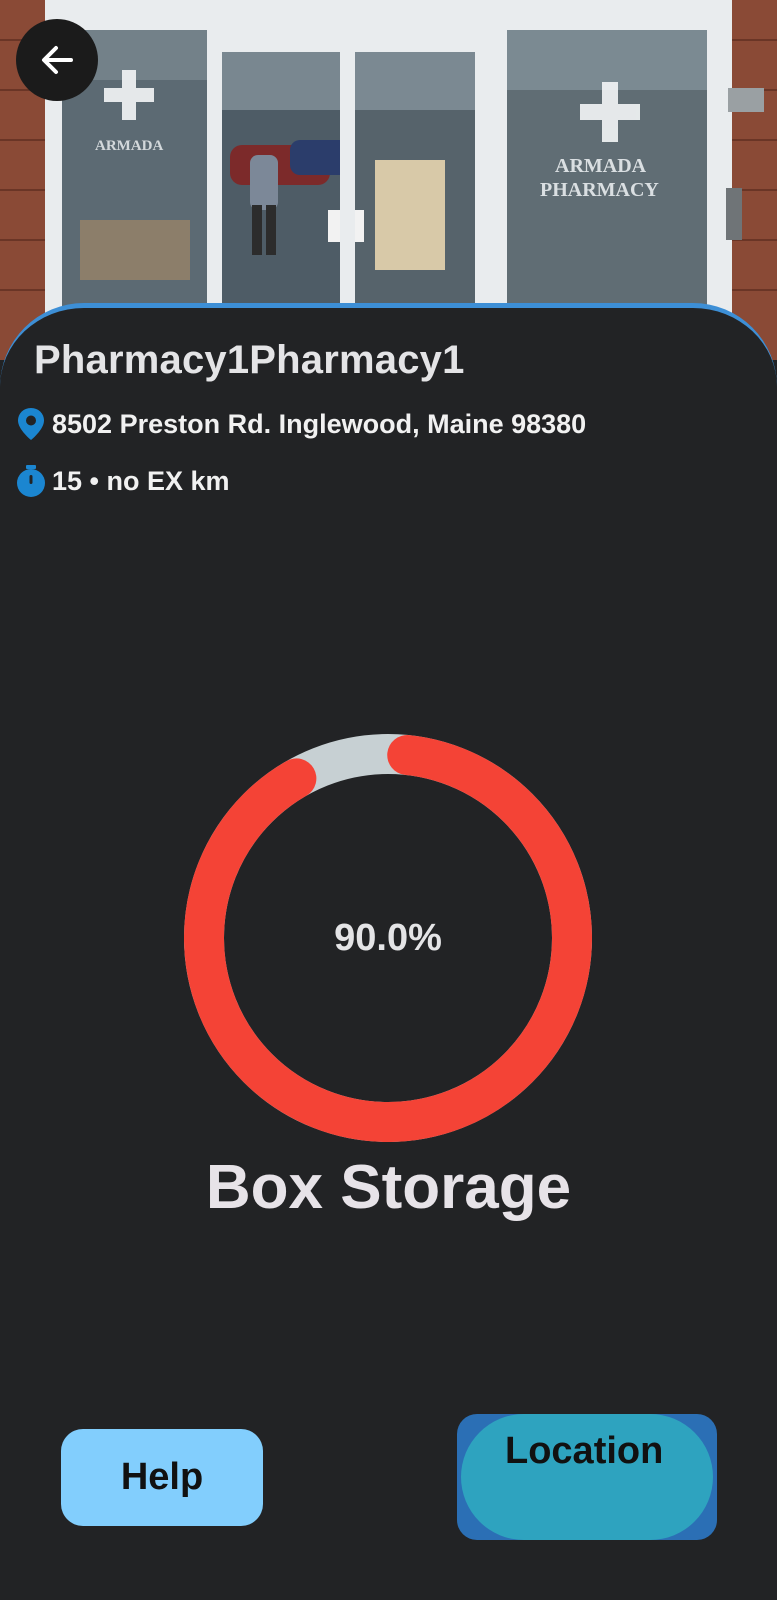  I want to click on back-button, so click(57, 60).